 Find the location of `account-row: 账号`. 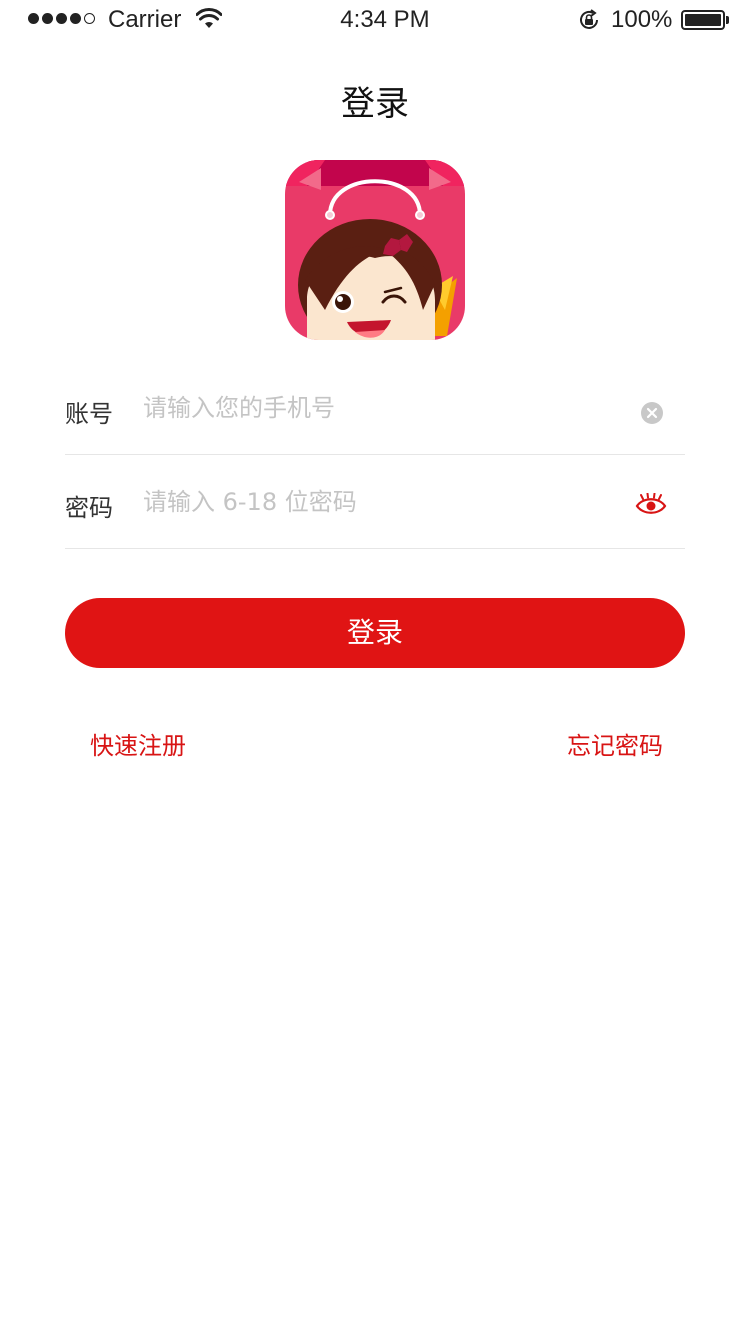

account-row: 账号 is located at coordinates (375, 407).